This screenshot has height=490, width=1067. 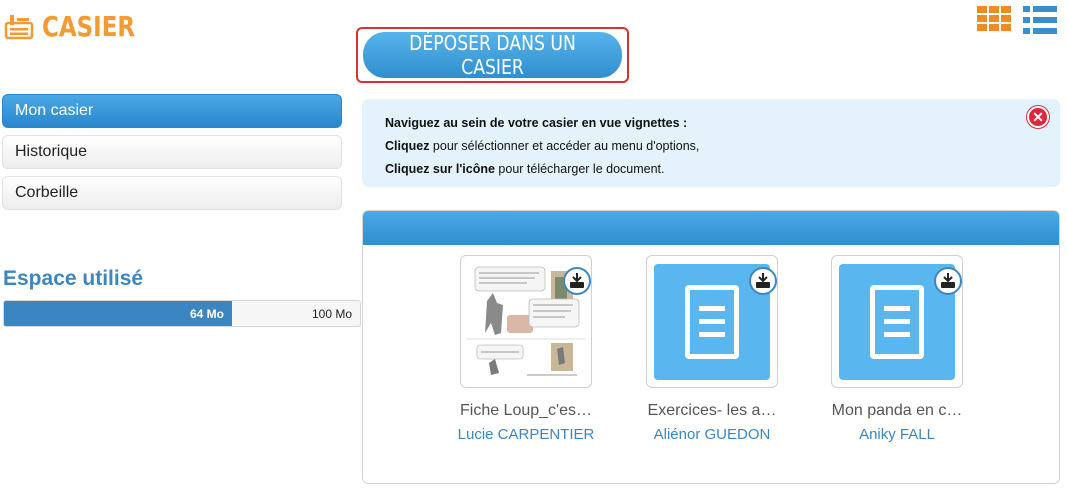 I want to click on files-panel-header, so click(x=711, y=228).